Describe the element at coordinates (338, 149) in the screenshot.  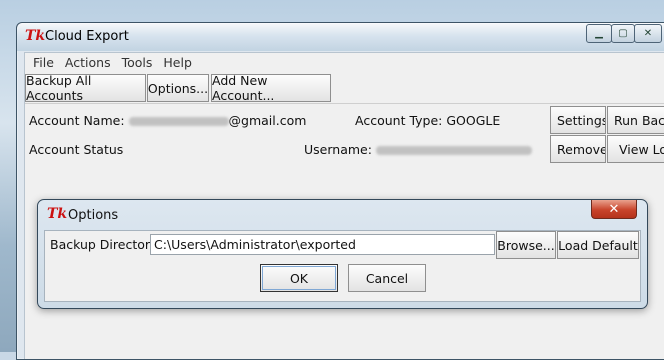
I see `username-label: Username:` at that location.